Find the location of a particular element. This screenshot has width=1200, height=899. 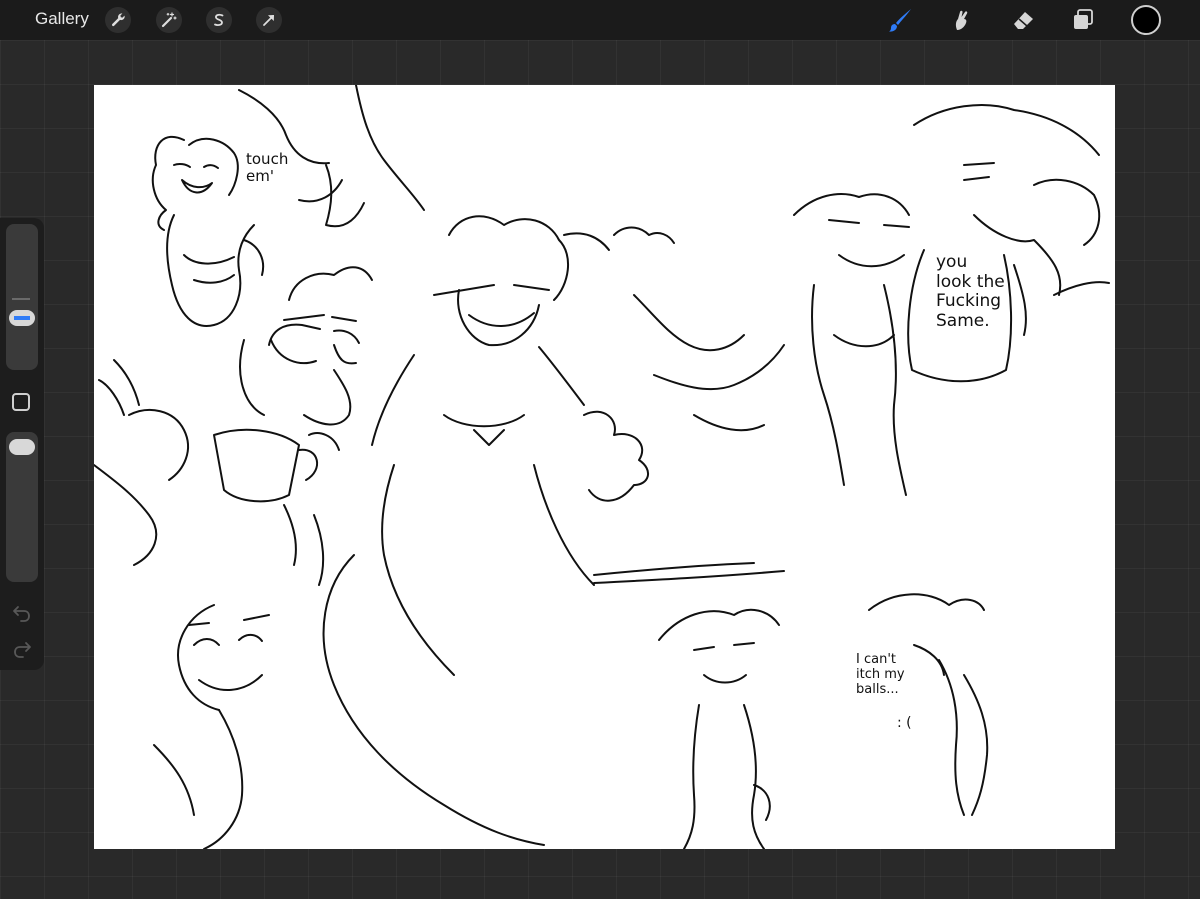

smudge-button is located at coordinates (961, 20).